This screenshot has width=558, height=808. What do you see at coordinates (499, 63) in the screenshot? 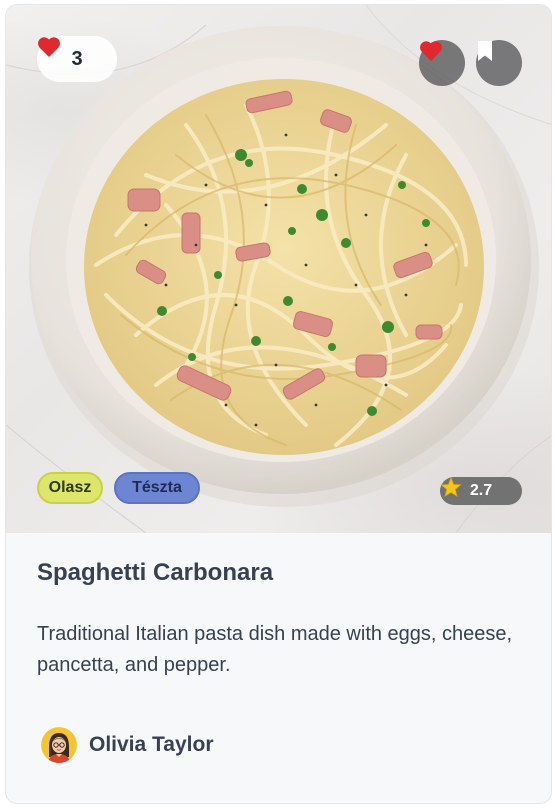
I see `bookmark-button` at bounding box center [499, 63].